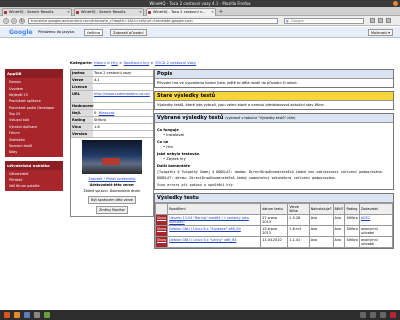 This screenshot has width=400, height=320. What do you see at coordinates (47, 315) in the screenshot?
I see `app-icon` at bounding box center [47, 315].